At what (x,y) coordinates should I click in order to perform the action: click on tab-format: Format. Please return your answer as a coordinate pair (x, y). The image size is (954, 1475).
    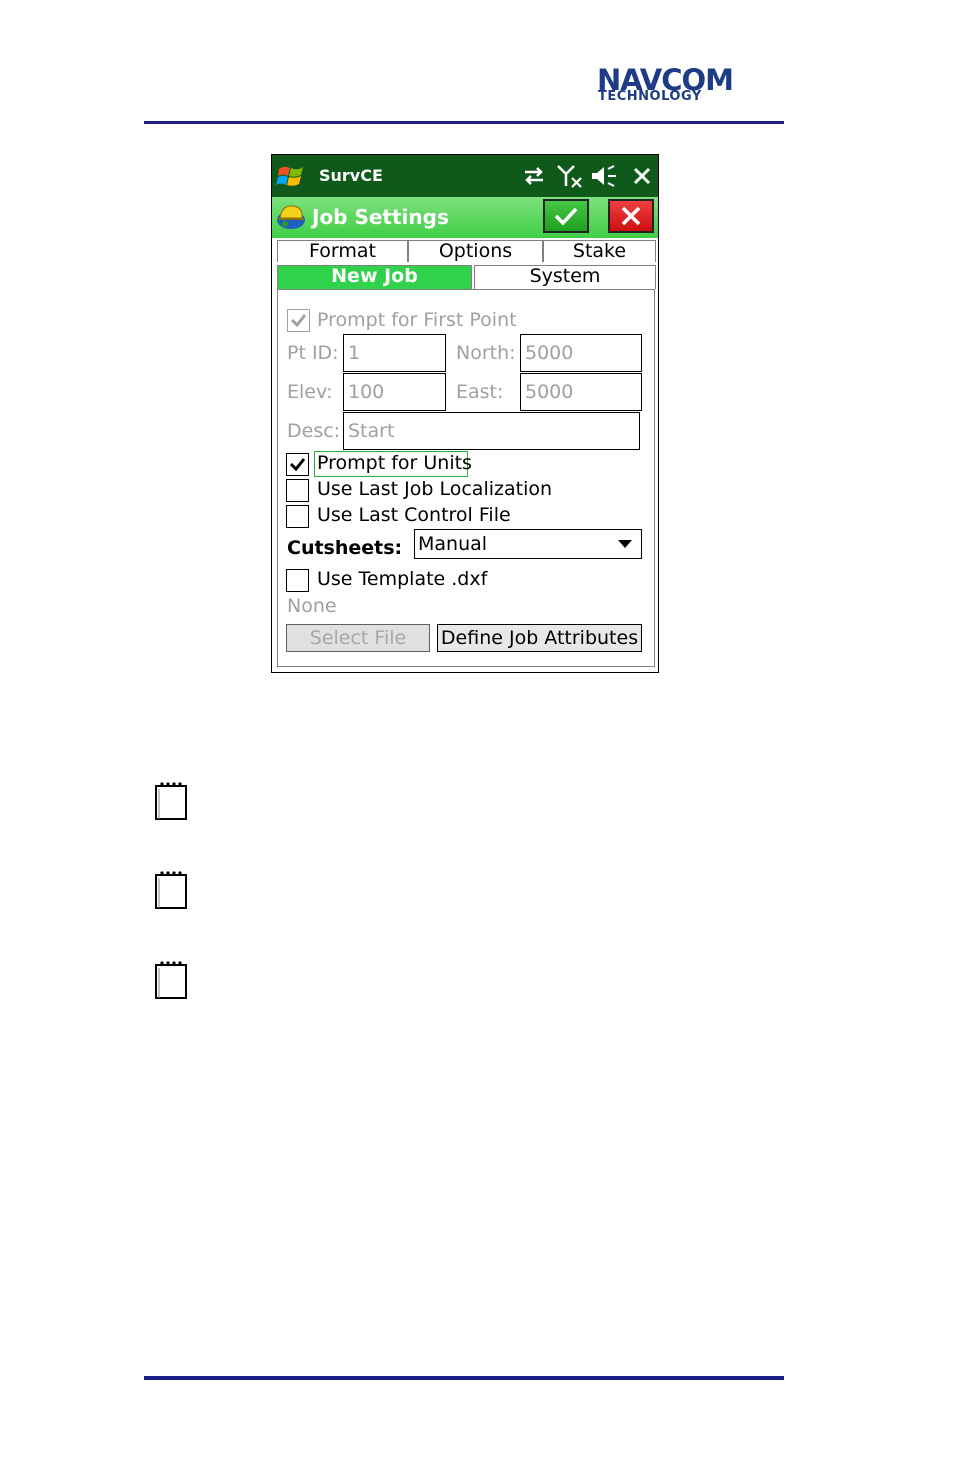
    Looking at the image, I should click on (342, 251).